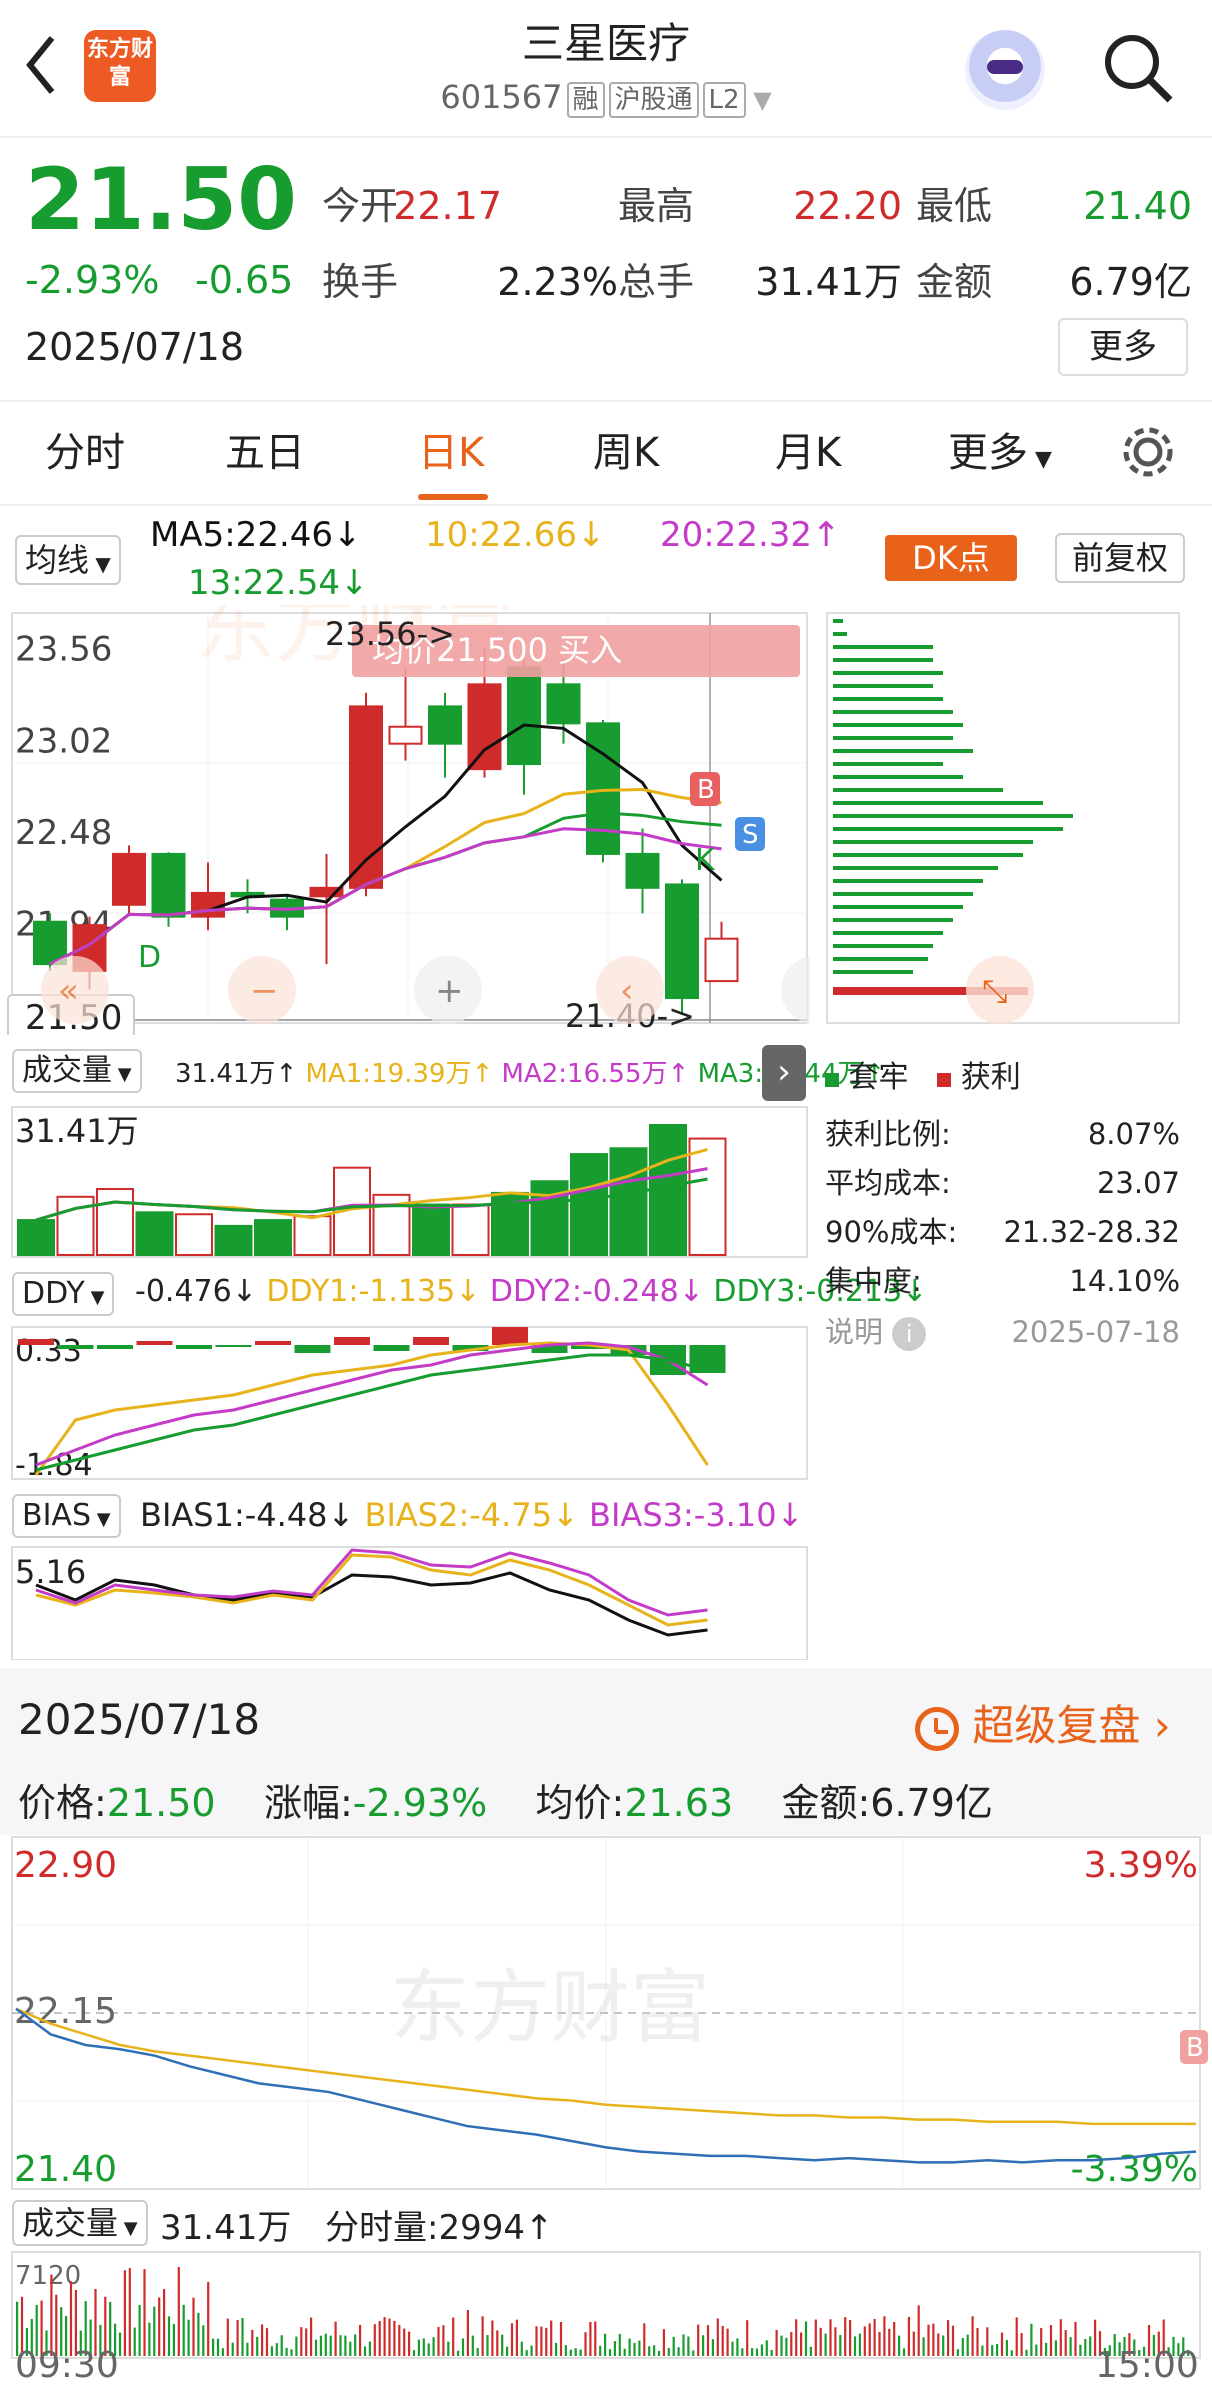 The height and width of the screenshot is (2395, 1212). What do you see at coordinates (63, 1294) in the screenshot?
I see `ddy-selector: DDY ▼` at bounding box center [63, 1294].